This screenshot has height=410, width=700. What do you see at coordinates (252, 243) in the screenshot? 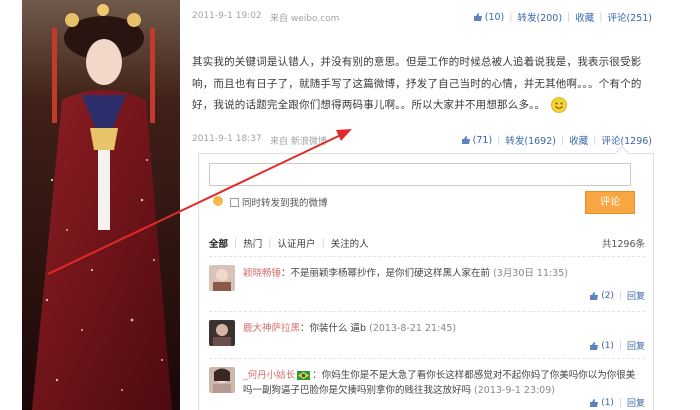
I see `filter-hot: 热门` at bounding box center [252, 243].